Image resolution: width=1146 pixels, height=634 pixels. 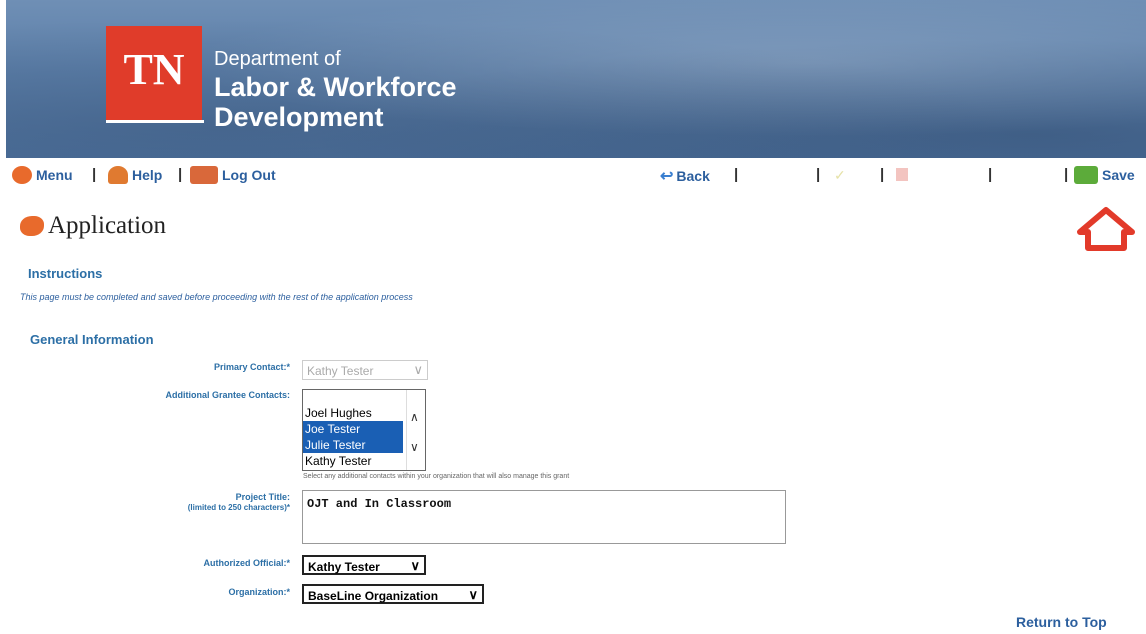 I want to click on authorized-official-select: Kathy Tester ∨, so click(x=364, y=565).